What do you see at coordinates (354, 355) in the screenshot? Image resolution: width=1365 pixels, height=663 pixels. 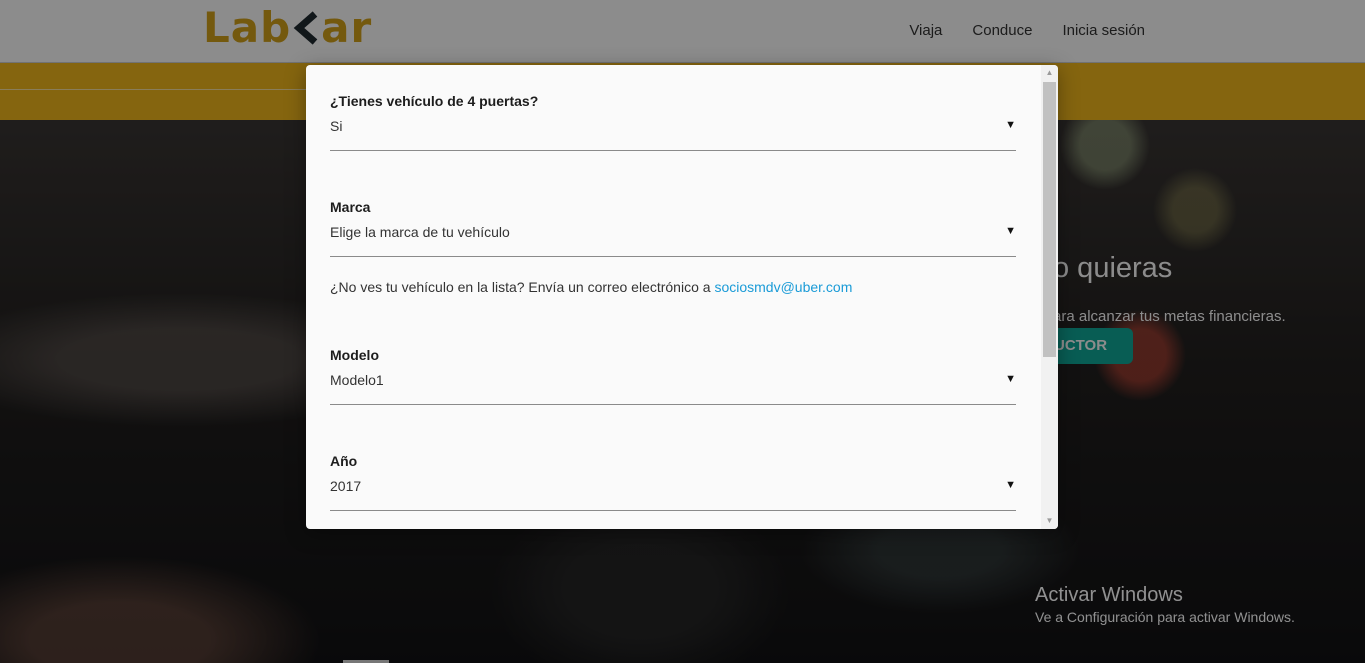 I see `model-label: Modelo` at bounding box center [354, 355].